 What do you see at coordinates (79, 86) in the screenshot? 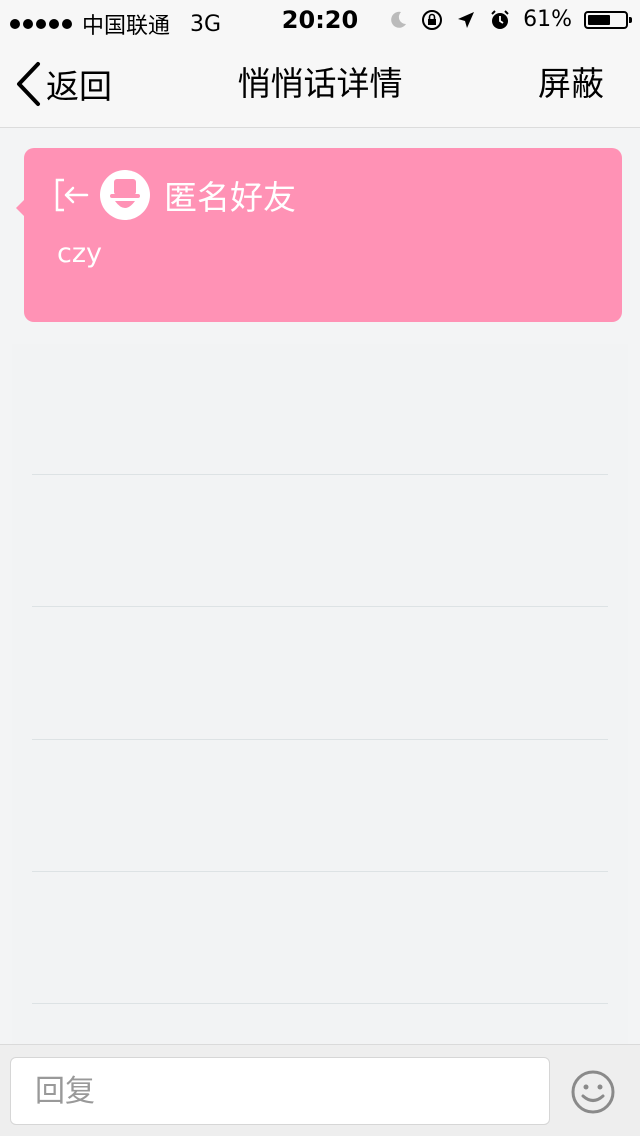
I see `back-label: 返回` at bounding box center [79, 86].